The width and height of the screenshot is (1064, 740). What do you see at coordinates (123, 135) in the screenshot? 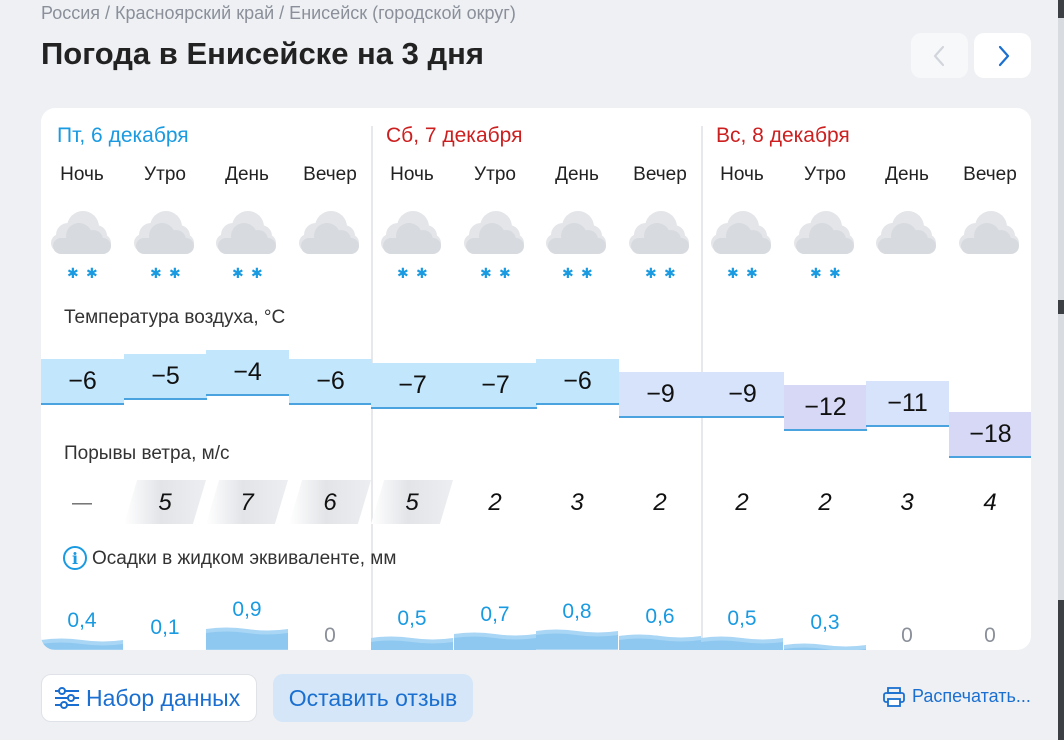
I see `day-header-1: Пт, 6 декабря` at bounding box center [123, 135].